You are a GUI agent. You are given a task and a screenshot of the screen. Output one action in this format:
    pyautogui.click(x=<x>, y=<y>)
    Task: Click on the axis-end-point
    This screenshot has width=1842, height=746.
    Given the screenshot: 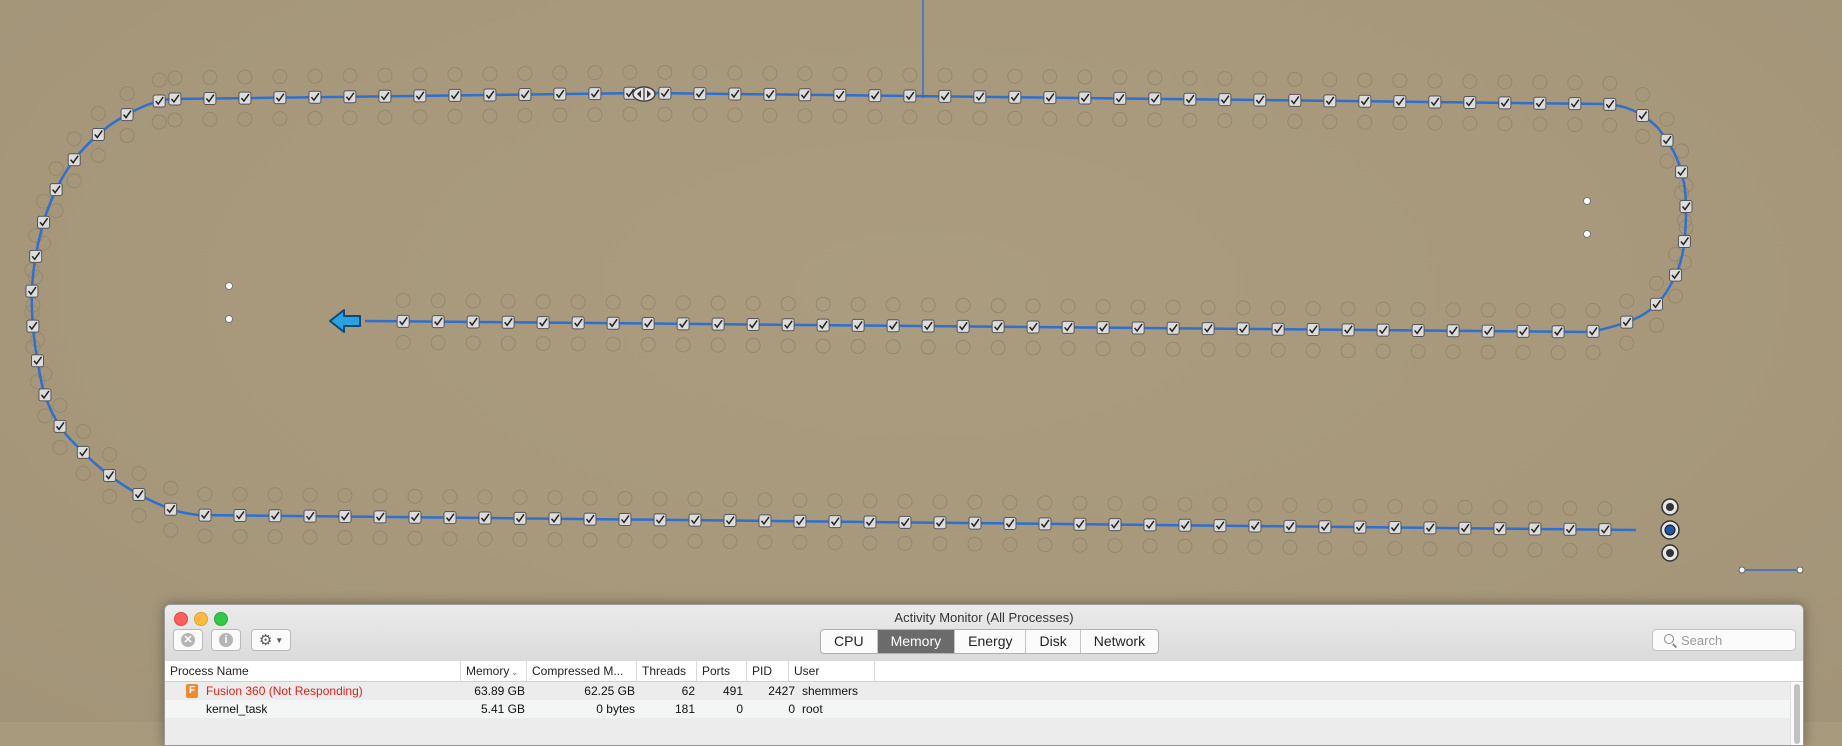 What is the action you would take?
    pyautogui.click(x=1742, y=570)
    